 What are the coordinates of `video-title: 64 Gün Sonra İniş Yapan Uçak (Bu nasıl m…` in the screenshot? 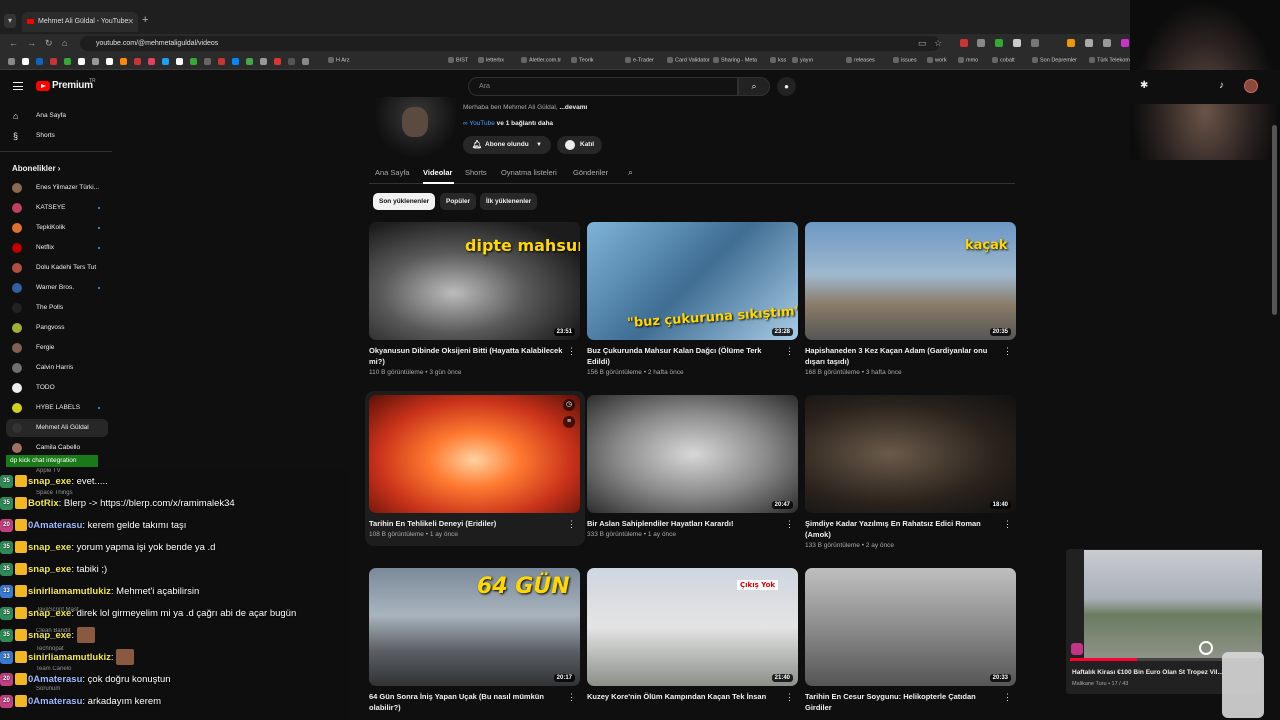 It's located at (467, 702).